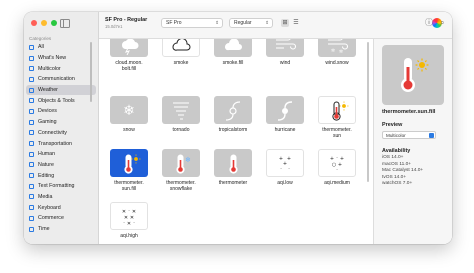 The width and height of the screenshot is (474, 273). Describe the element at coordinates (48, 90) in the screenshot. I see `sidebar-item-label: Weather` at that location.